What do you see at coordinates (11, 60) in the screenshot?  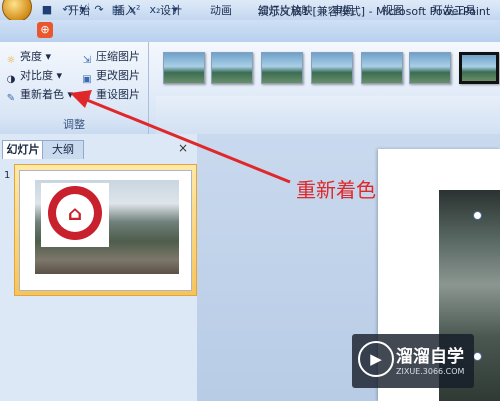 I see `brightness-icon: ☼` at bounding box center [11, 60].